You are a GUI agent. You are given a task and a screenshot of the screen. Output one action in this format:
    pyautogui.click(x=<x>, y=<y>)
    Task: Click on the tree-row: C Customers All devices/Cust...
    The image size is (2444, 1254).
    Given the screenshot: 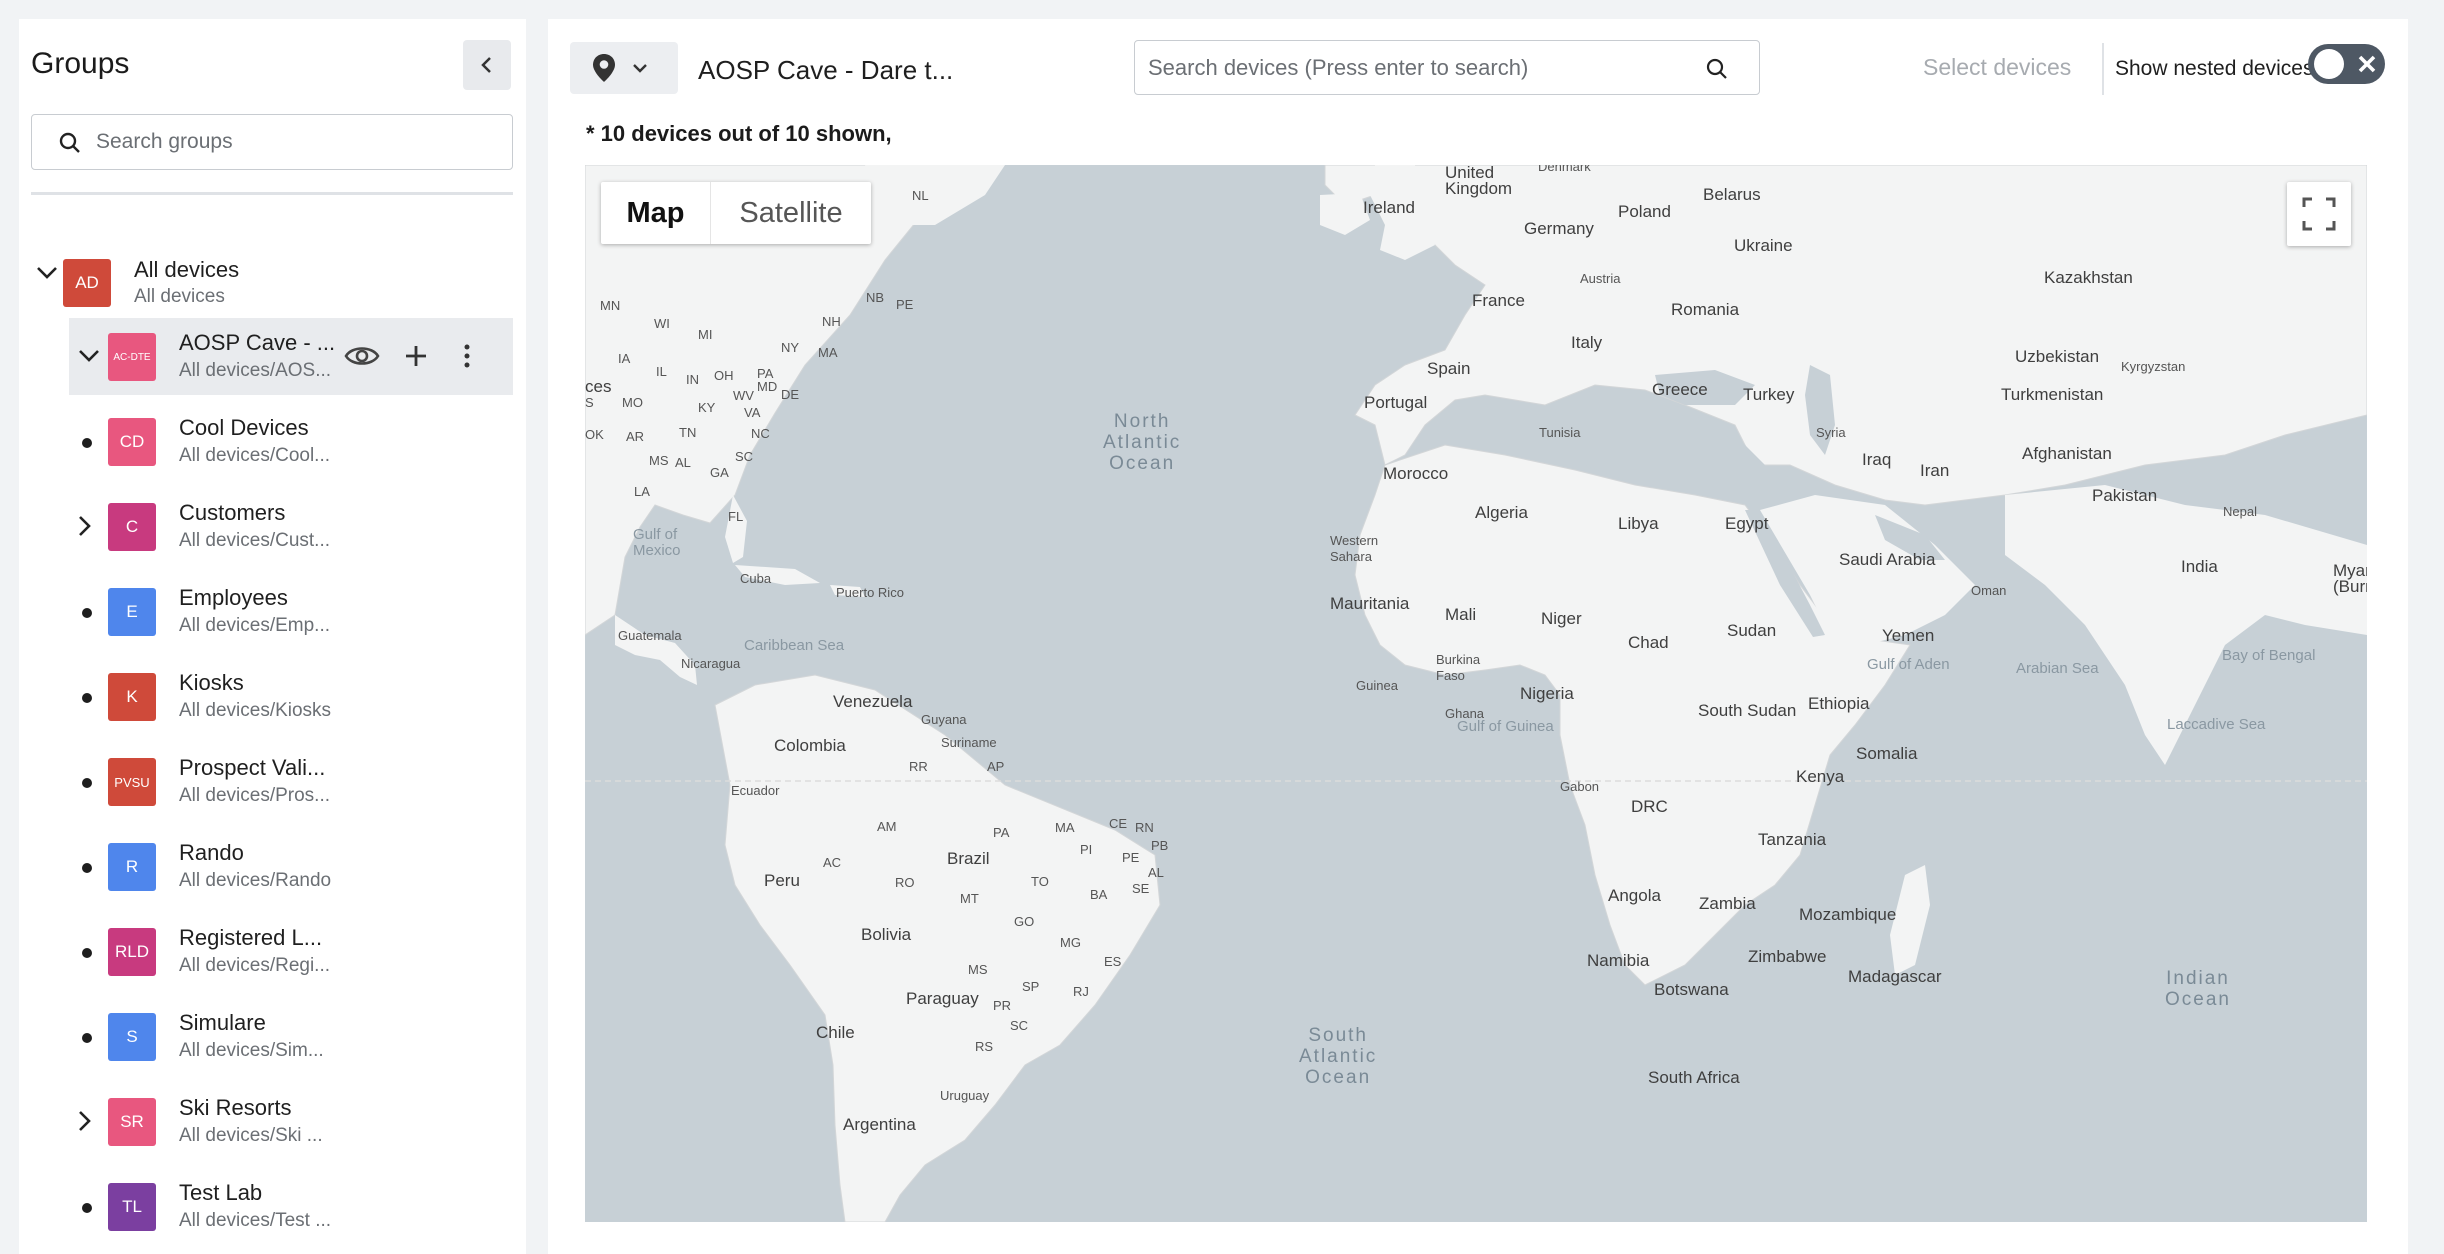 What is the action you would take?
    pyautogui.click(x=272, y=527)
    